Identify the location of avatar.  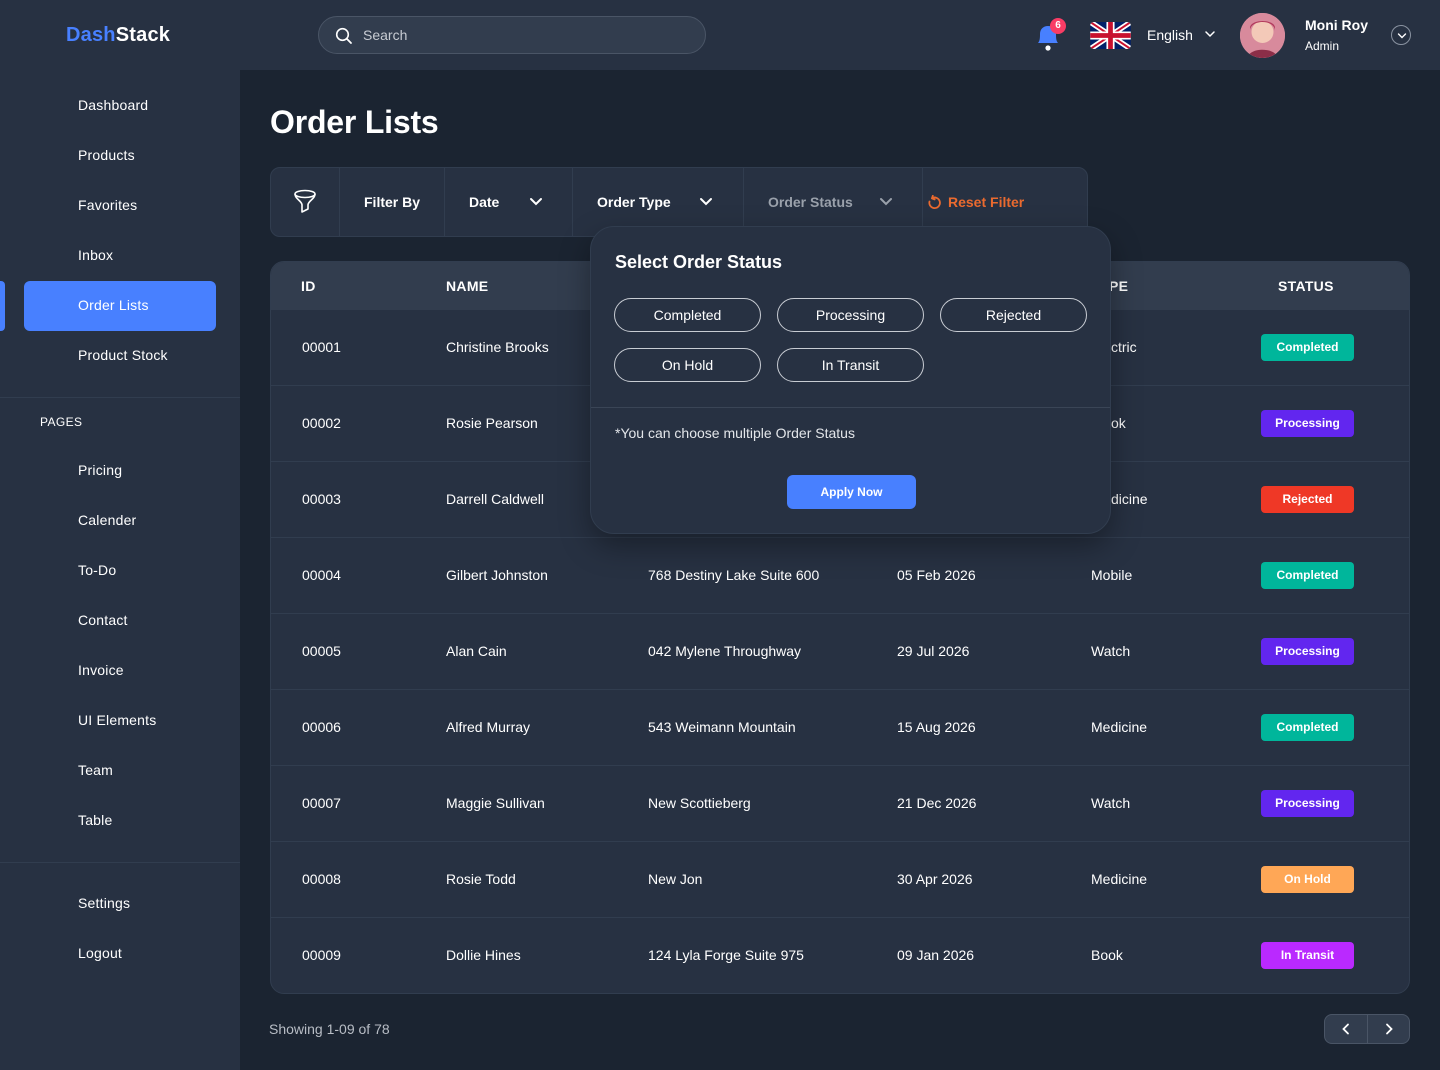
(1262, 35).